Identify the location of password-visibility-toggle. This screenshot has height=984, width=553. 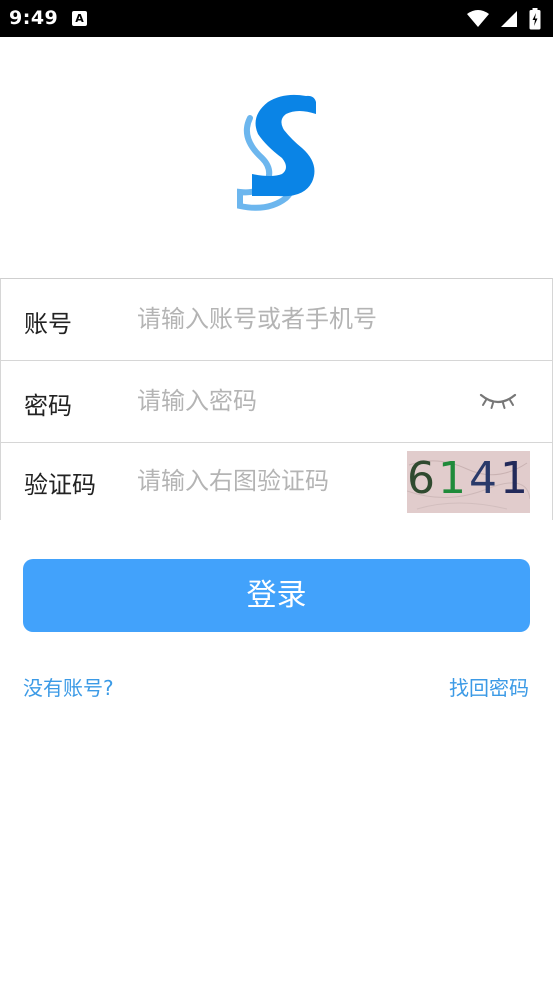
(498, 401).